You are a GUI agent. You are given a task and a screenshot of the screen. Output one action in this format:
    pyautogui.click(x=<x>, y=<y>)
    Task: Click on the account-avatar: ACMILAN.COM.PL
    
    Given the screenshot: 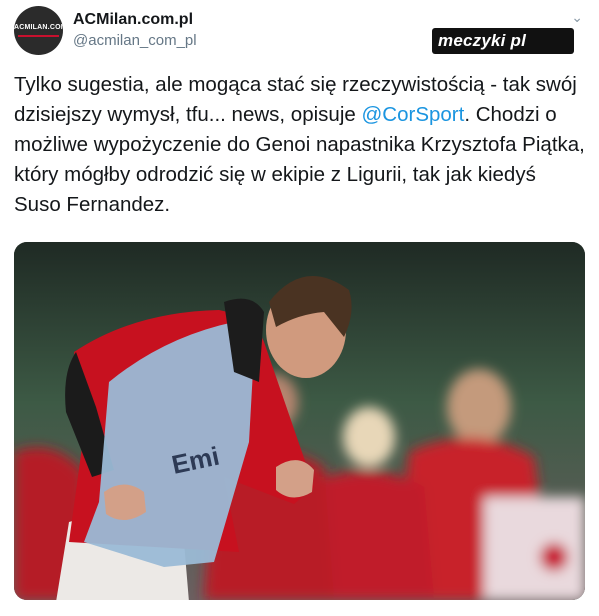 What is the action you would take?
    pyautogui.click(x=38, y=30)
    